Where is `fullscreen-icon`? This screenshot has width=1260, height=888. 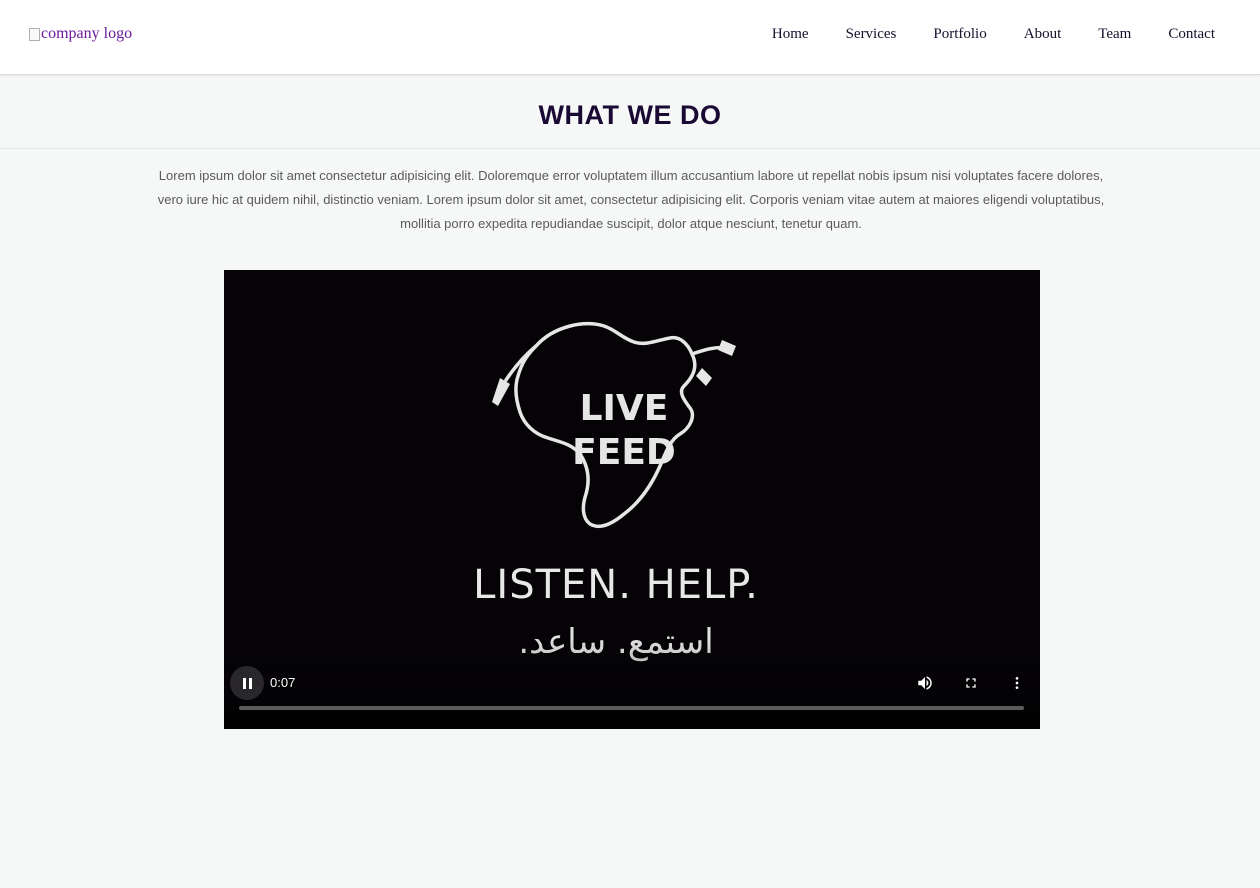
fullscreen-icon is located at coordinates (971, 683).